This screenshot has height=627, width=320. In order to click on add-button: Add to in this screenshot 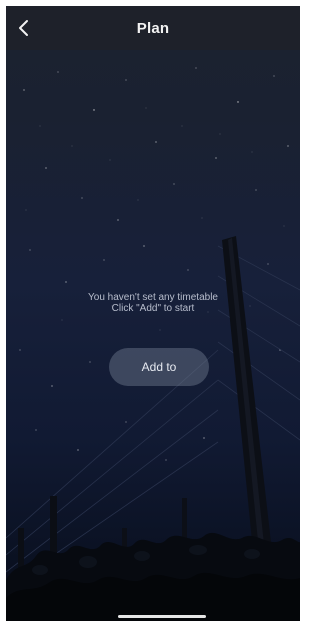, I will do `click(159, 367)`.